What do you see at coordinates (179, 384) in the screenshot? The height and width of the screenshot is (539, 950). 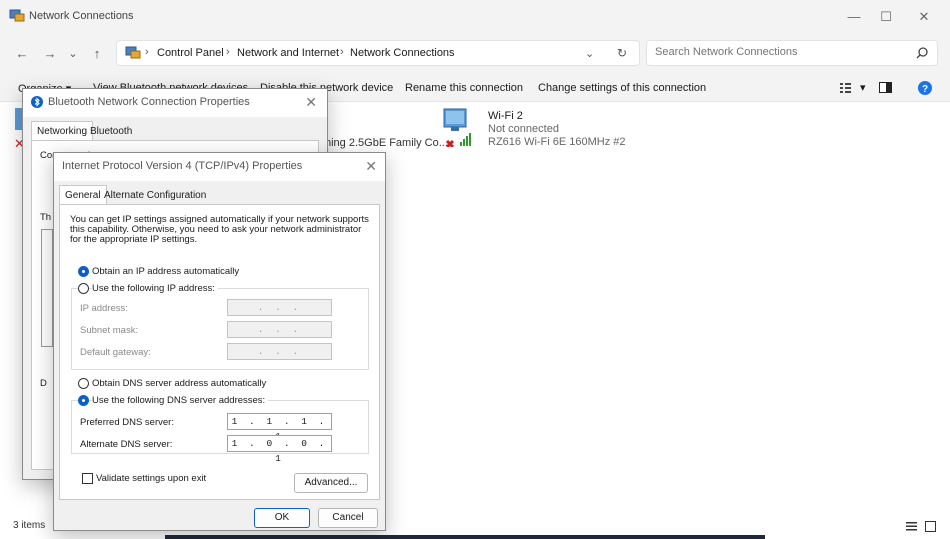 I see `obtain-dns-auto-label: Obtain DNS server address automatically` at bounding box center [179, 384].